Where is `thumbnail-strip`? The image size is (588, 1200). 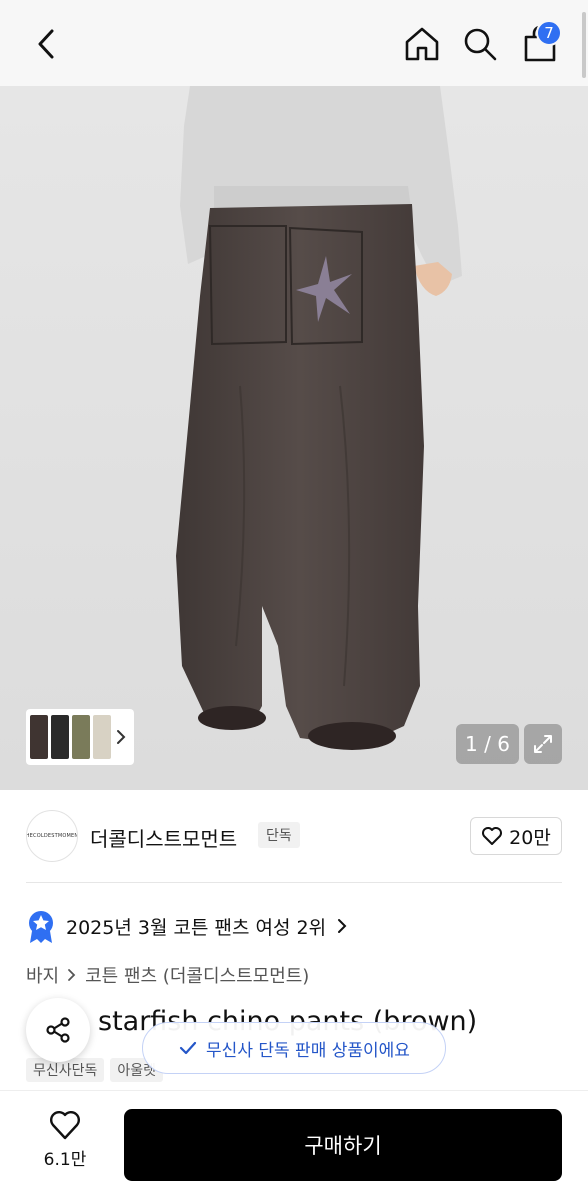 thumbnail-strip is located at coordinates (80, 737).